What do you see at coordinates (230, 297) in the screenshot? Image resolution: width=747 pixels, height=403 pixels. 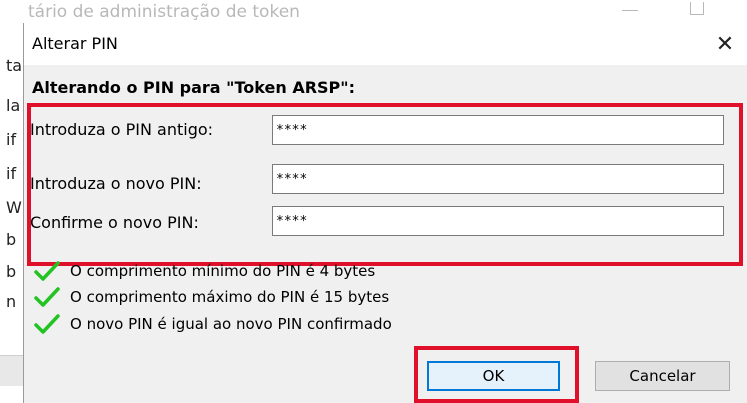 I see `requirement-text: O comprimento máximo do PIN é 15 bytes` at bounding box center [230, 297].